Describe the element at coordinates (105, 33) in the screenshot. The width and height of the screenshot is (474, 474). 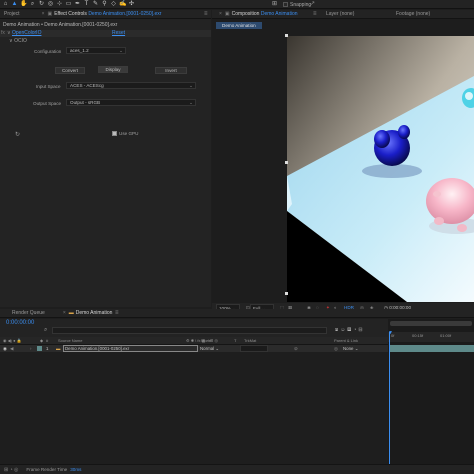
I see `effect-row-opencolorio: fx ∨ OpenColorIO Reset` at that location.